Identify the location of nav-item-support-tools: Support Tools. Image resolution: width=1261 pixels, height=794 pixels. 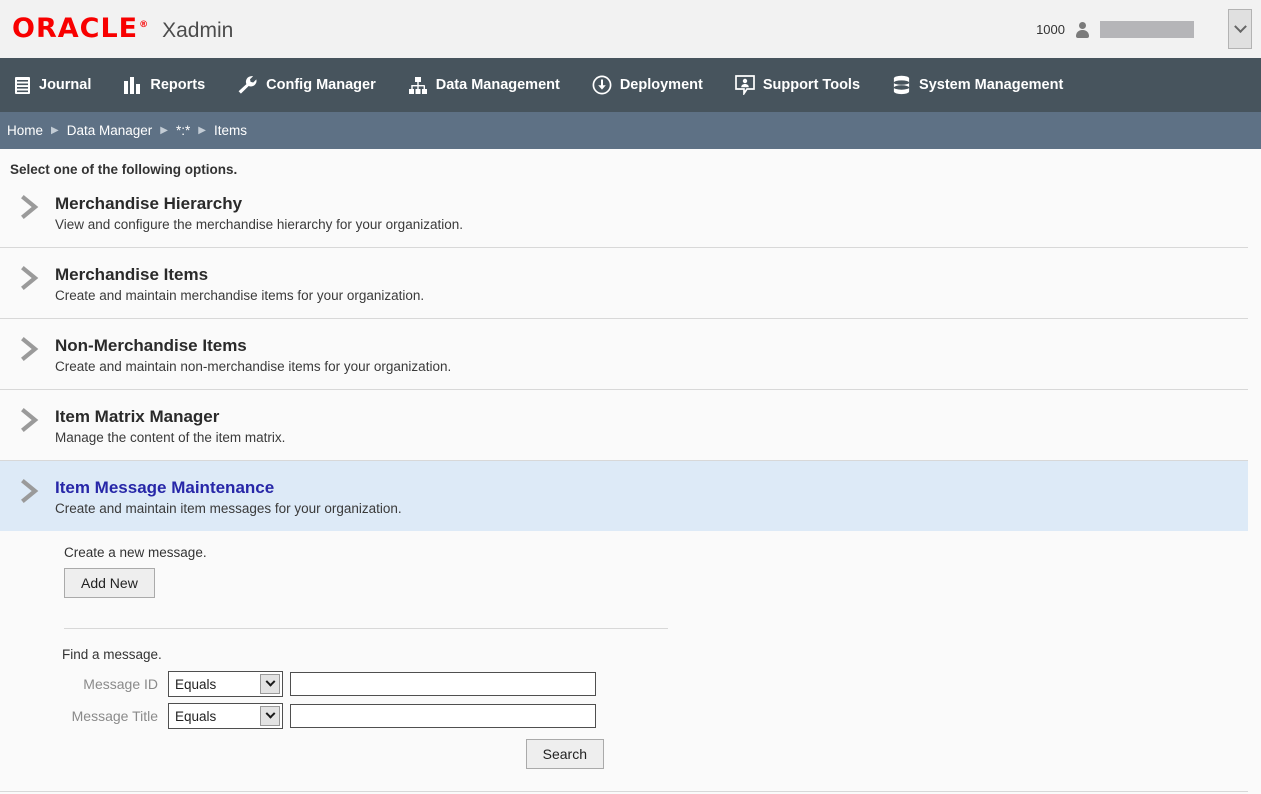
(797, 85).